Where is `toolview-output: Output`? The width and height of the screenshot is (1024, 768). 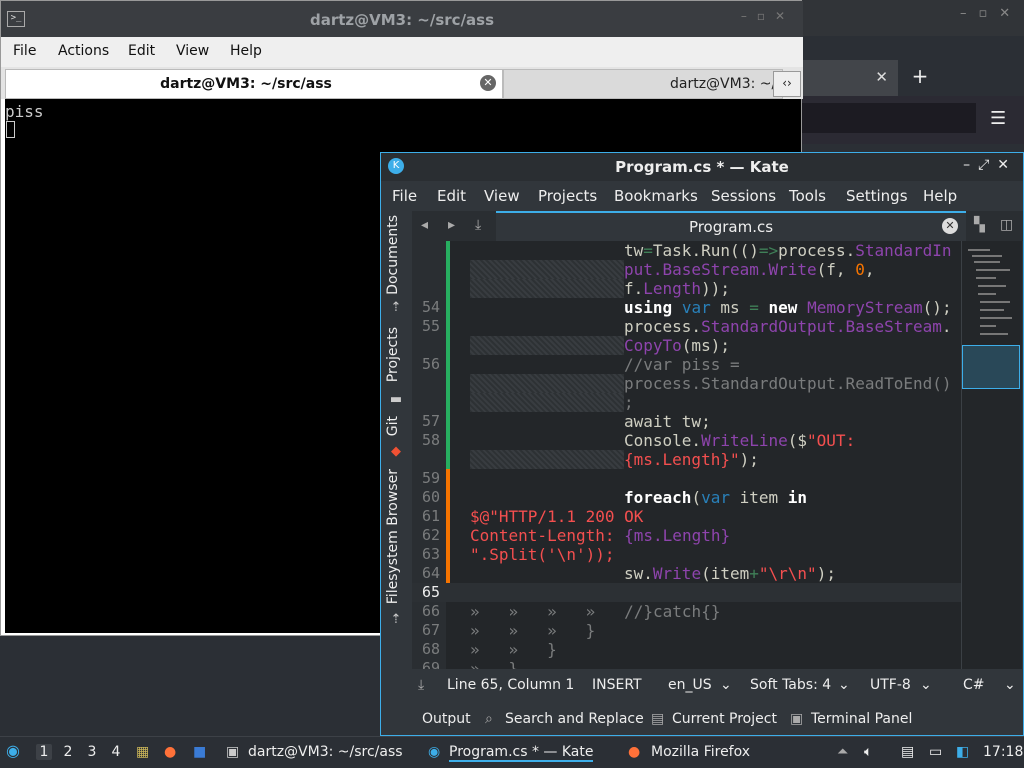
toolview-output: Output is located at coordinates (446, 719).